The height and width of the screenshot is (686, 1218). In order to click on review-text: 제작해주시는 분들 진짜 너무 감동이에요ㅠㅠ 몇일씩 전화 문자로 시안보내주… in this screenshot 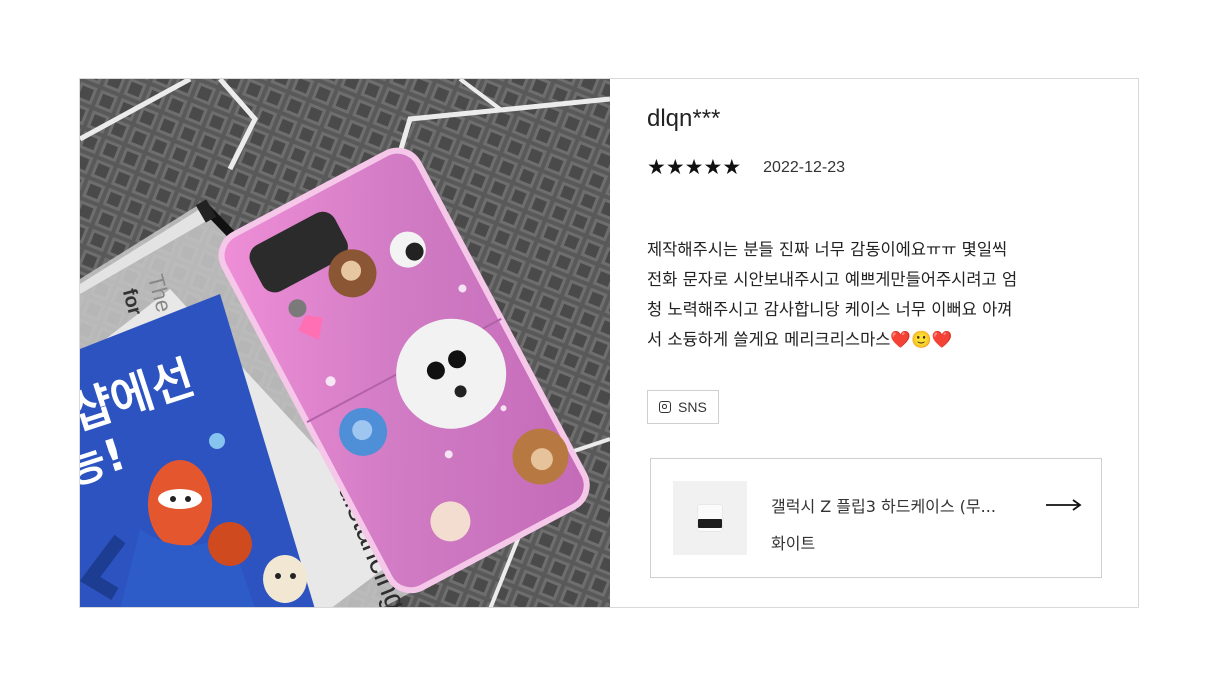, I will do `click(832, 294)`.